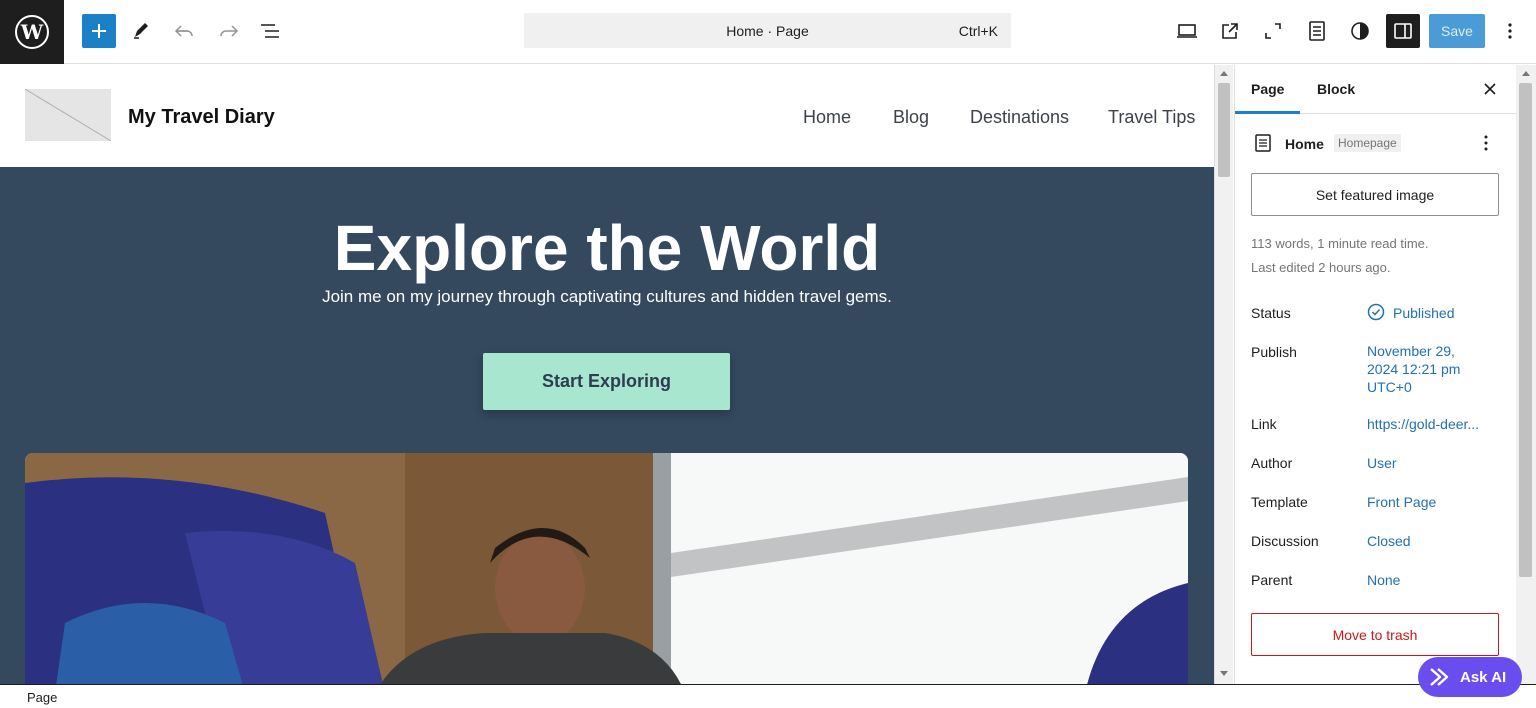  Describe the element at coordinates (1336, 89) in the screenshot. I see `tab-block: Block` at that location.